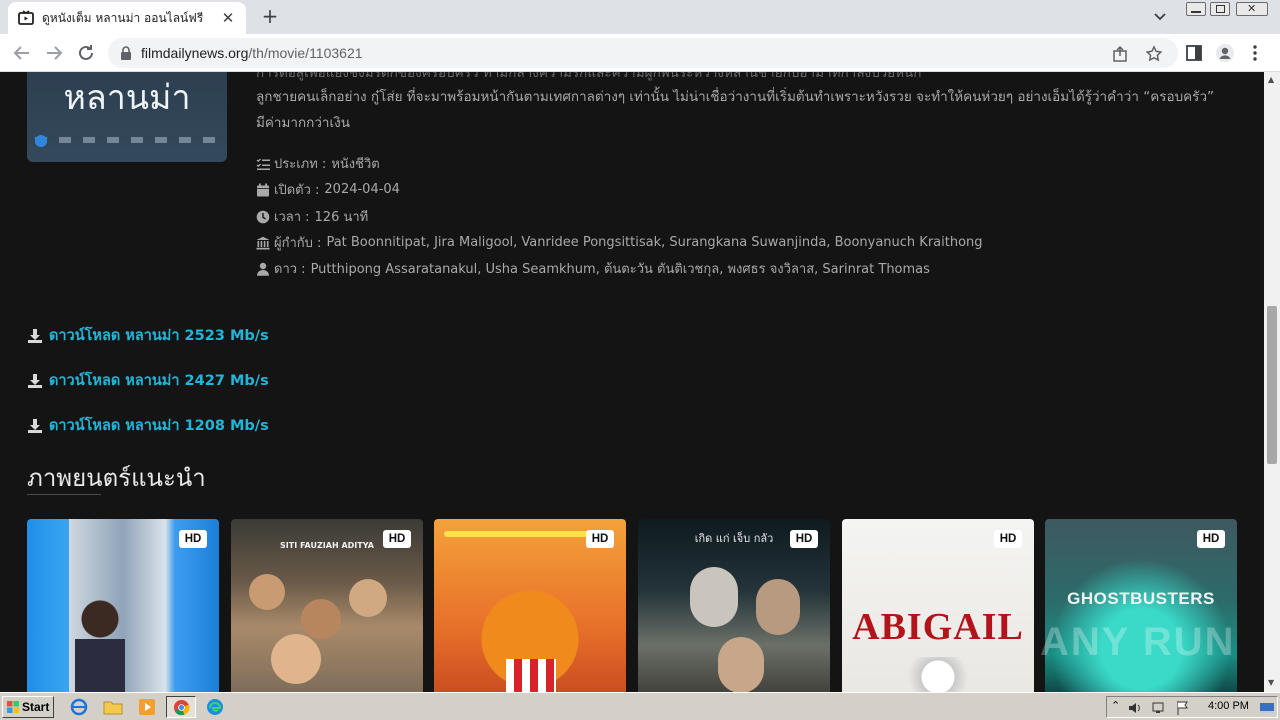 The image size is (1280, 720). Describe the element at coordinates (116, 478) in the screenshot. I see `recommended-heading: ภาพยนตร์แนะนำ` at that location.